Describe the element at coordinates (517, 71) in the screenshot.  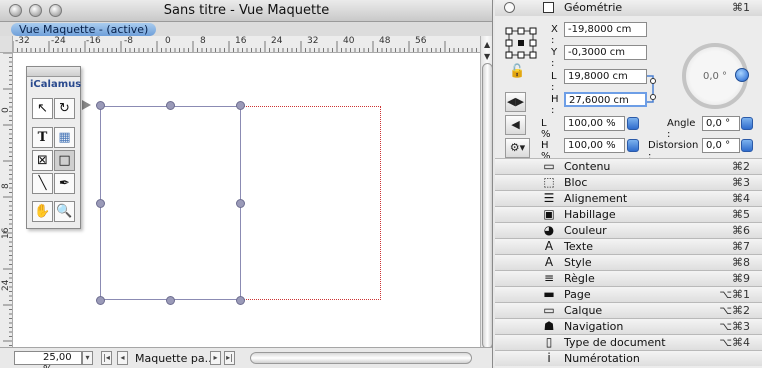
I see `lock-icon: 🔓` at that location.